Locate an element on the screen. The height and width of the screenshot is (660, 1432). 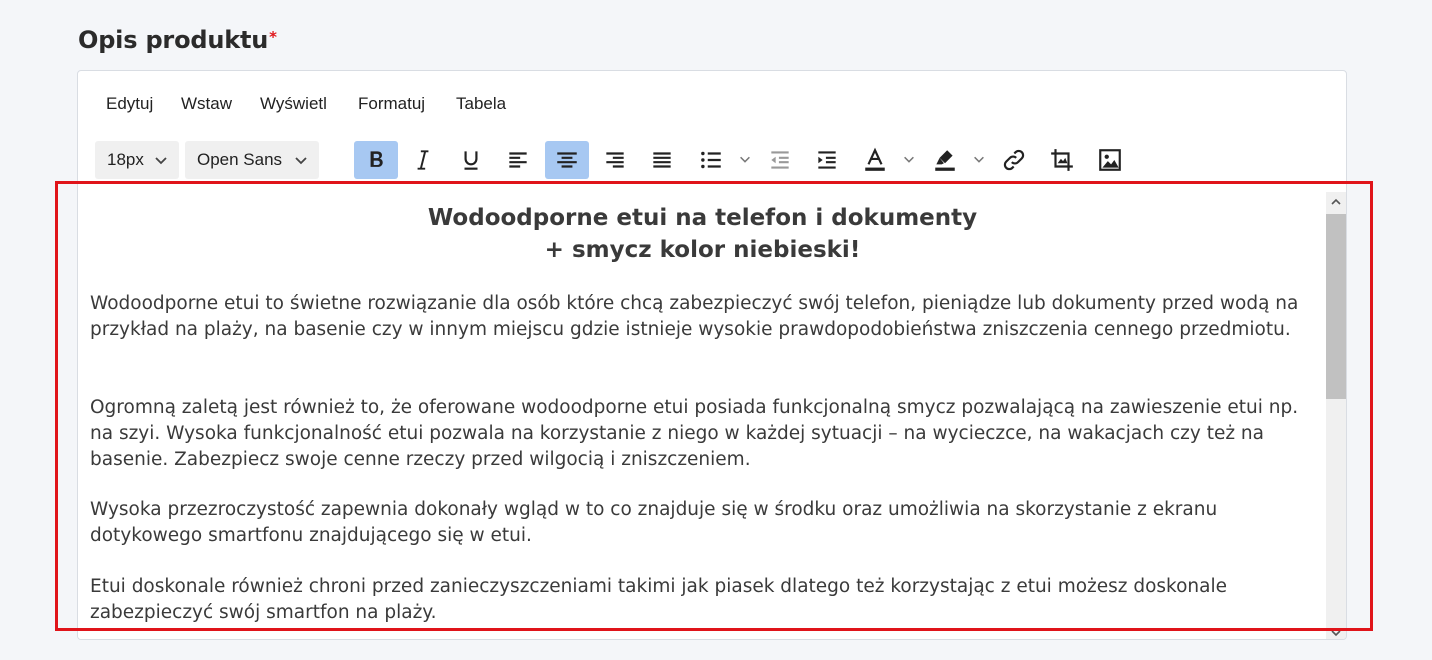
indent-icon is located at coordinates (827, 160).